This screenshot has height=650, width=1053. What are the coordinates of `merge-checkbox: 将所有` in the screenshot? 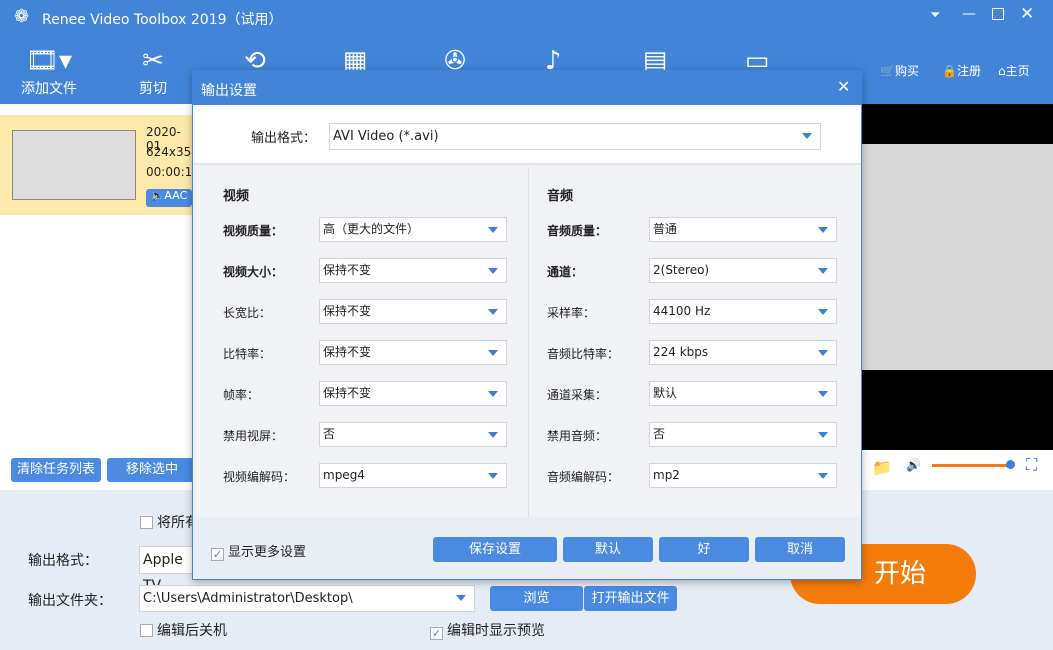 It's located at (169, 522).